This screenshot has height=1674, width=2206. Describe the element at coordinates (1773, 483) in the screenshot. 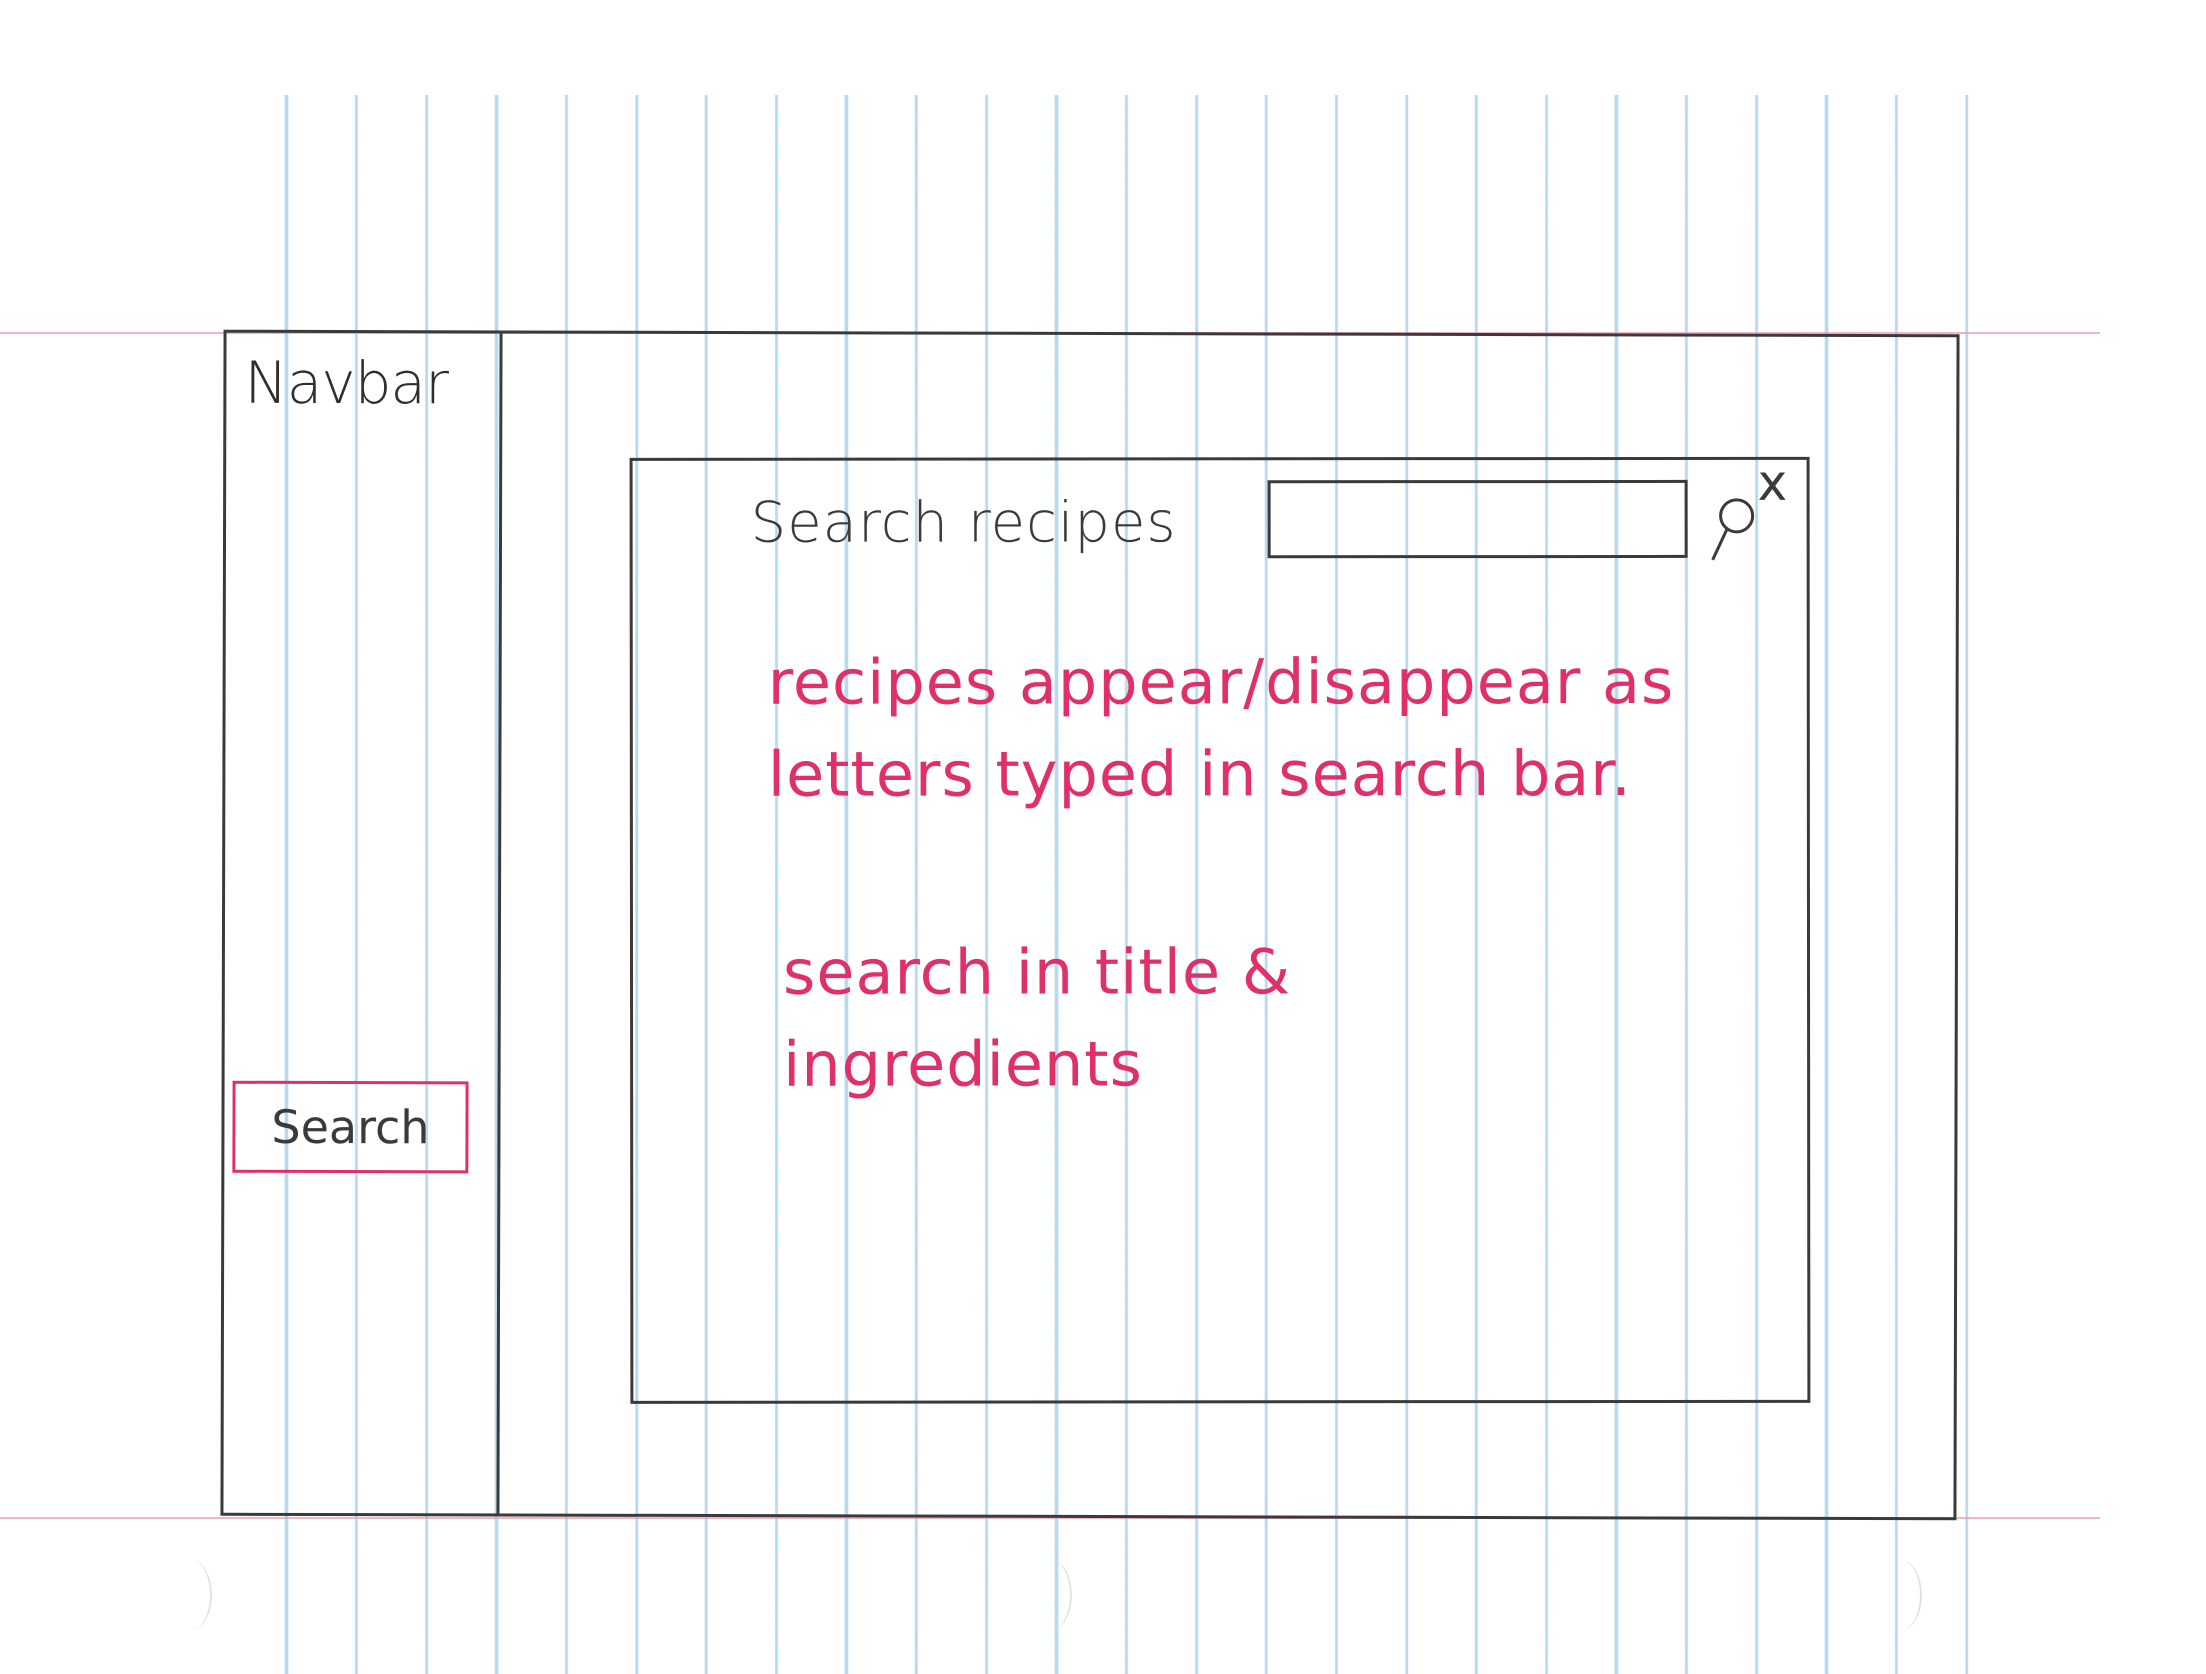

I see `close-icon: x` at that location.